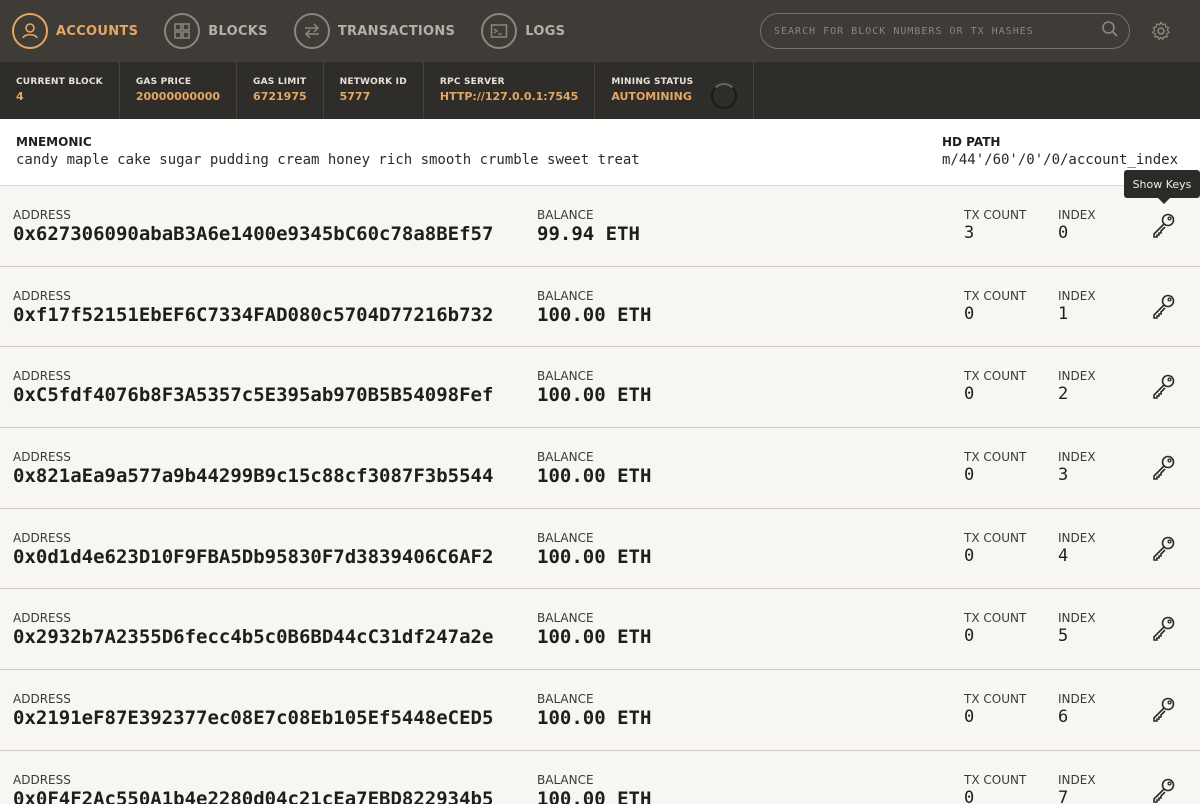 The height and width of the screenshot is (804, 1200). Describe the element at coordinates (1063, 233) in the screenshot. I see `index-value: 0` at that location.